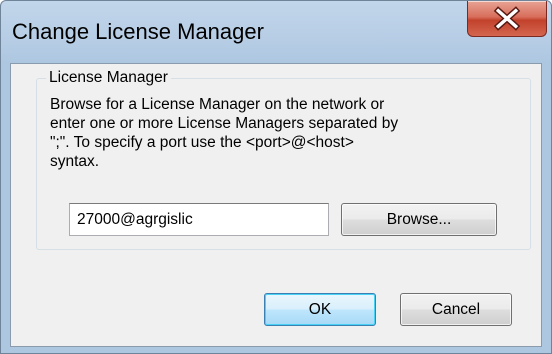 Image resolution: width=552 pixels, height=354 pixels. What do you see at coordinates (108, 78) in the screenshot?
I see `group-legend: License Manager` at bounding box center [108, 78].